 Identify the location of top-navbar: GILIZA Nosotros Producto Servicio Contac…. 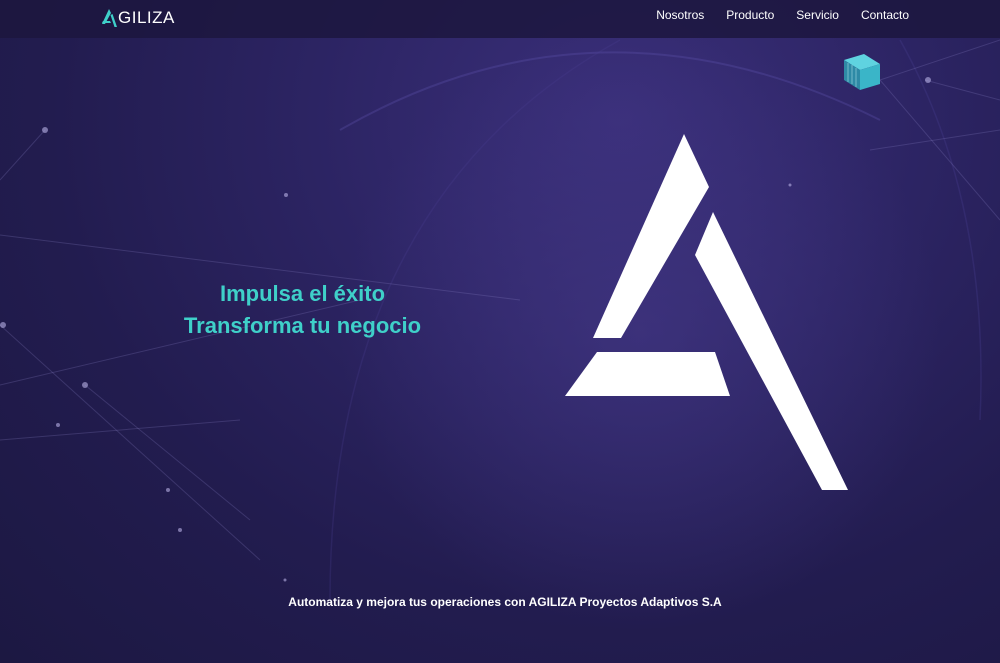
(500, 19).